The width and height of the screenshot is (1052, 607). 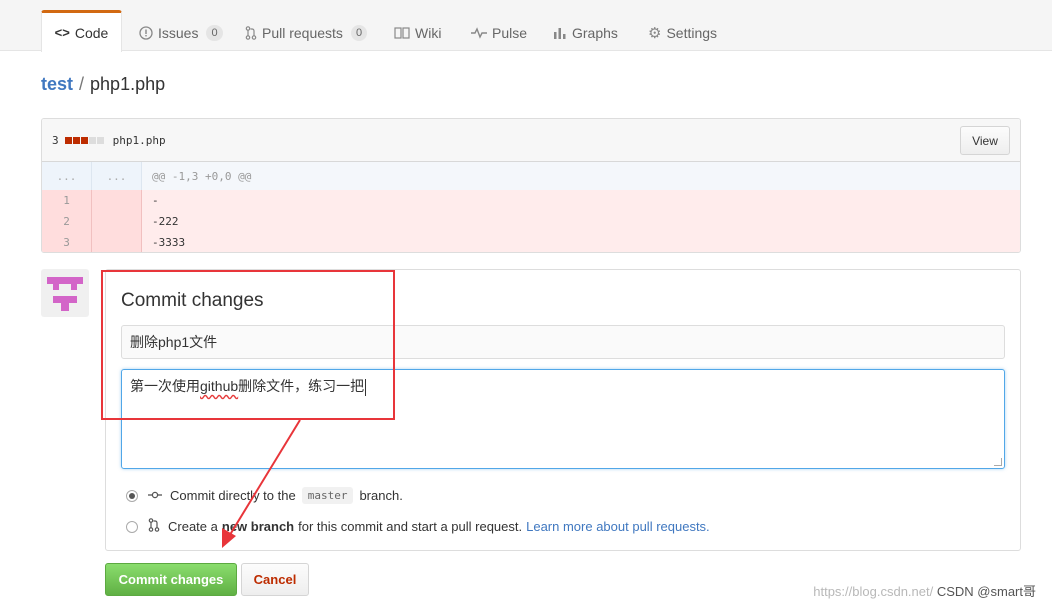 I want to click on diff-file-name: php1.php, so click(x=139, y=140).